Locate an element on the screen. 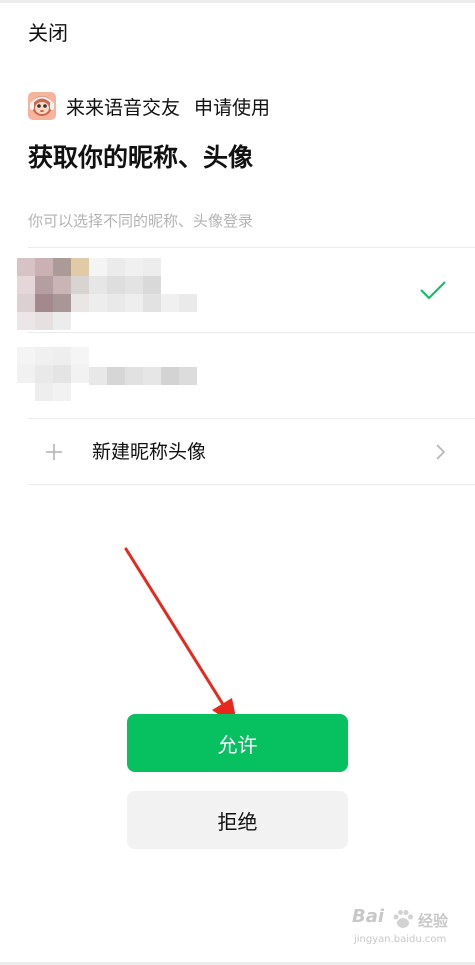 Image resolution: width=475 pixels, height=965 pixels. chevron-right-icon is located at coordinates (441, 452).